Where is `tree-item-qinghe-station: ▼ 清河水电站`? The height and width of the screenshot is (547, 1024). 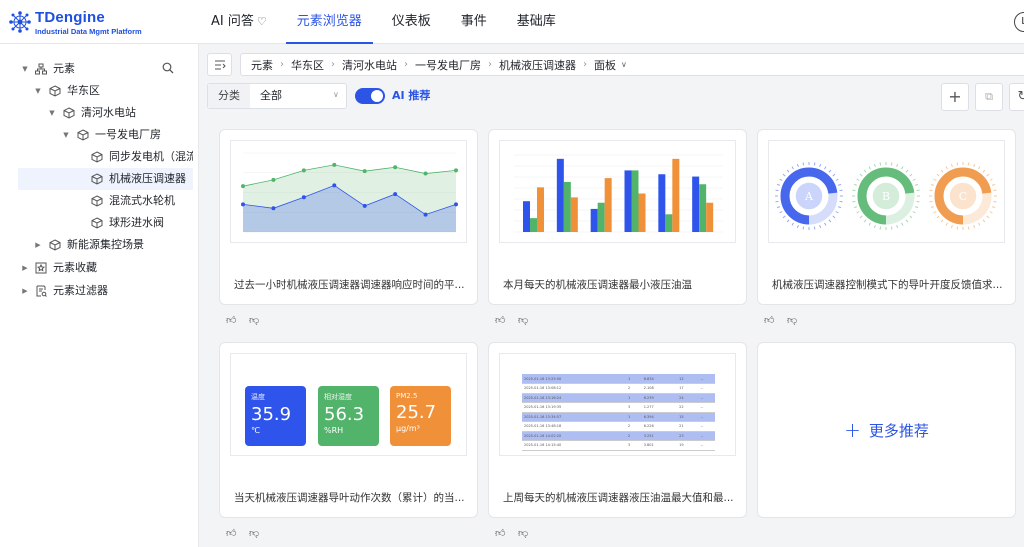
tree-item-qinghe-station: ▼ 清河水电站 is located at coordinates (105, 113).